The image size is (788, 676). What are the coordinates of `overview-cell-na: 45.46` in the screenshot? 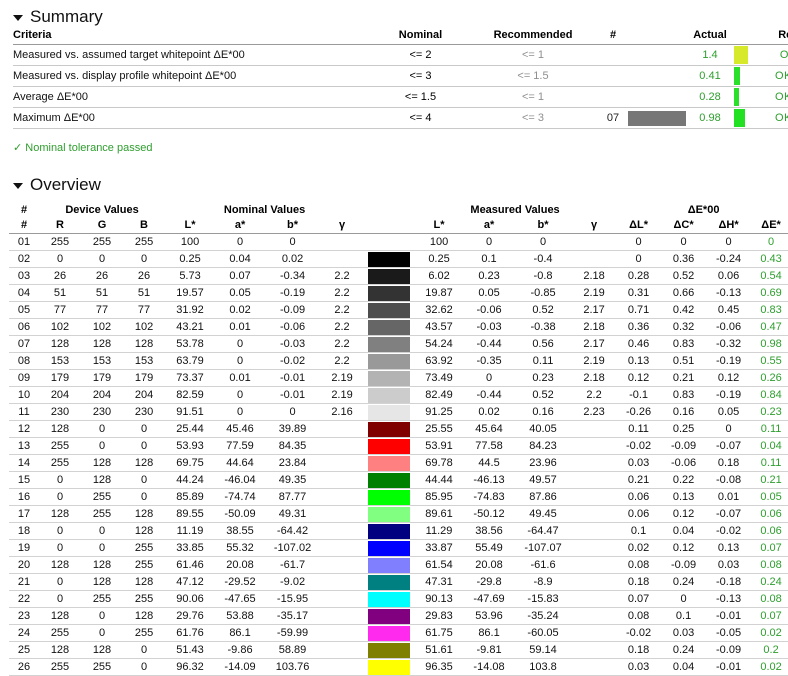 It's located at (240, 429).